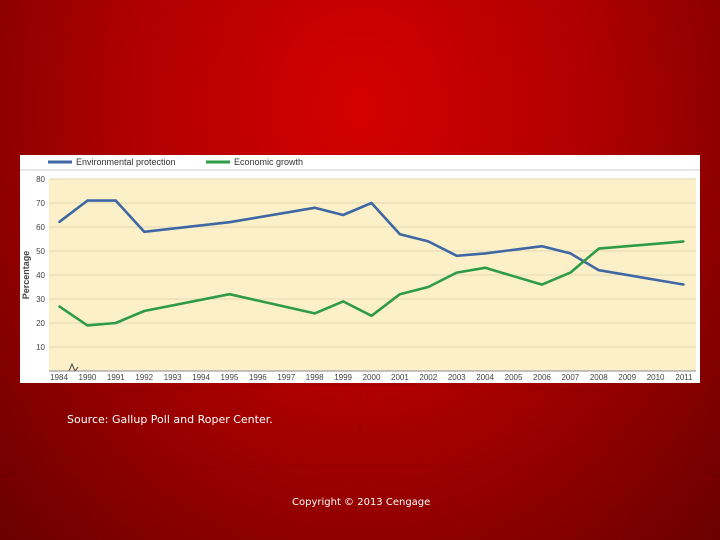 Image resolution: width=720 pixels, height=540 pixels. Describe the element at coordinates (457, 377) in the screenshot. I see `x-tick-label: 2003` at that location.